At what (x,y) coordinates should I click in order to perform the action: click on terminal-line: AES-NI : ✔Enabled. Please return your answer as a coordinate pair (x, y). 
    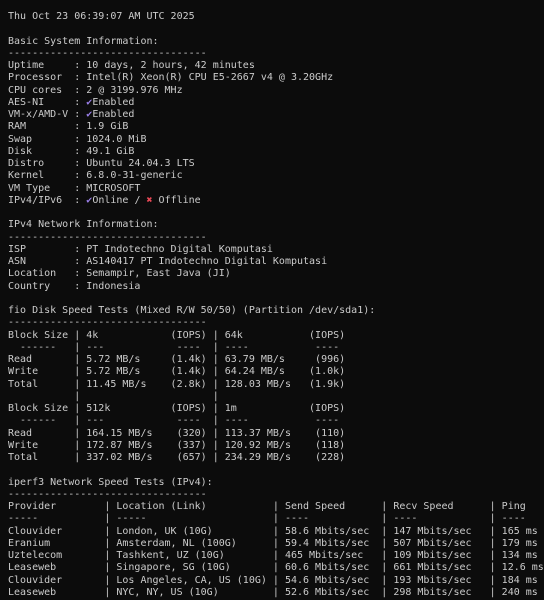
    Looking at the image, I should click on (276, 103).